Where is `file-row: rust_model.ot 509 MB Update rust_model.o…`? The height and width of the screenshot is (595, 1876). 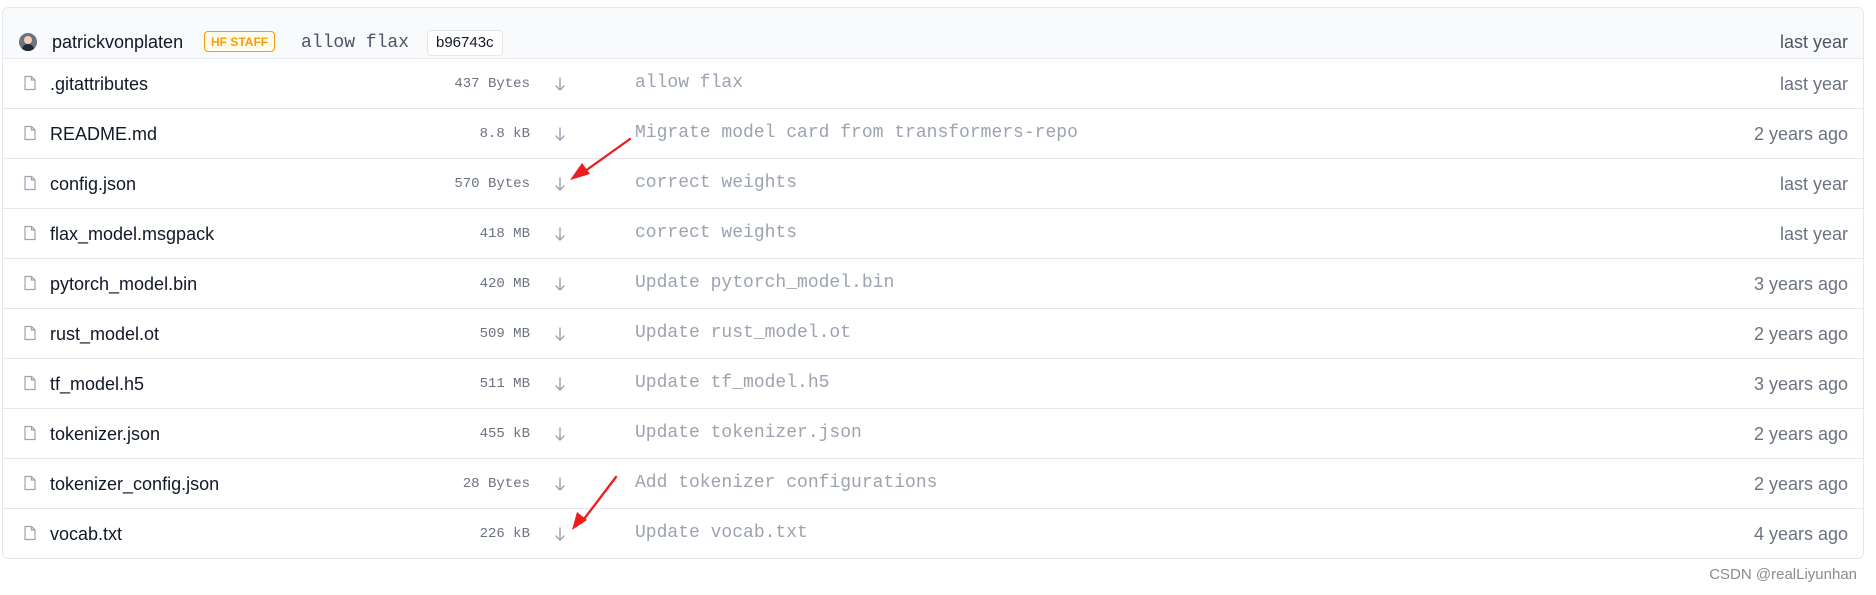
file-row: rust_model.ot 509 MB Update rust_model.o… is located at coordinates (933, 334).